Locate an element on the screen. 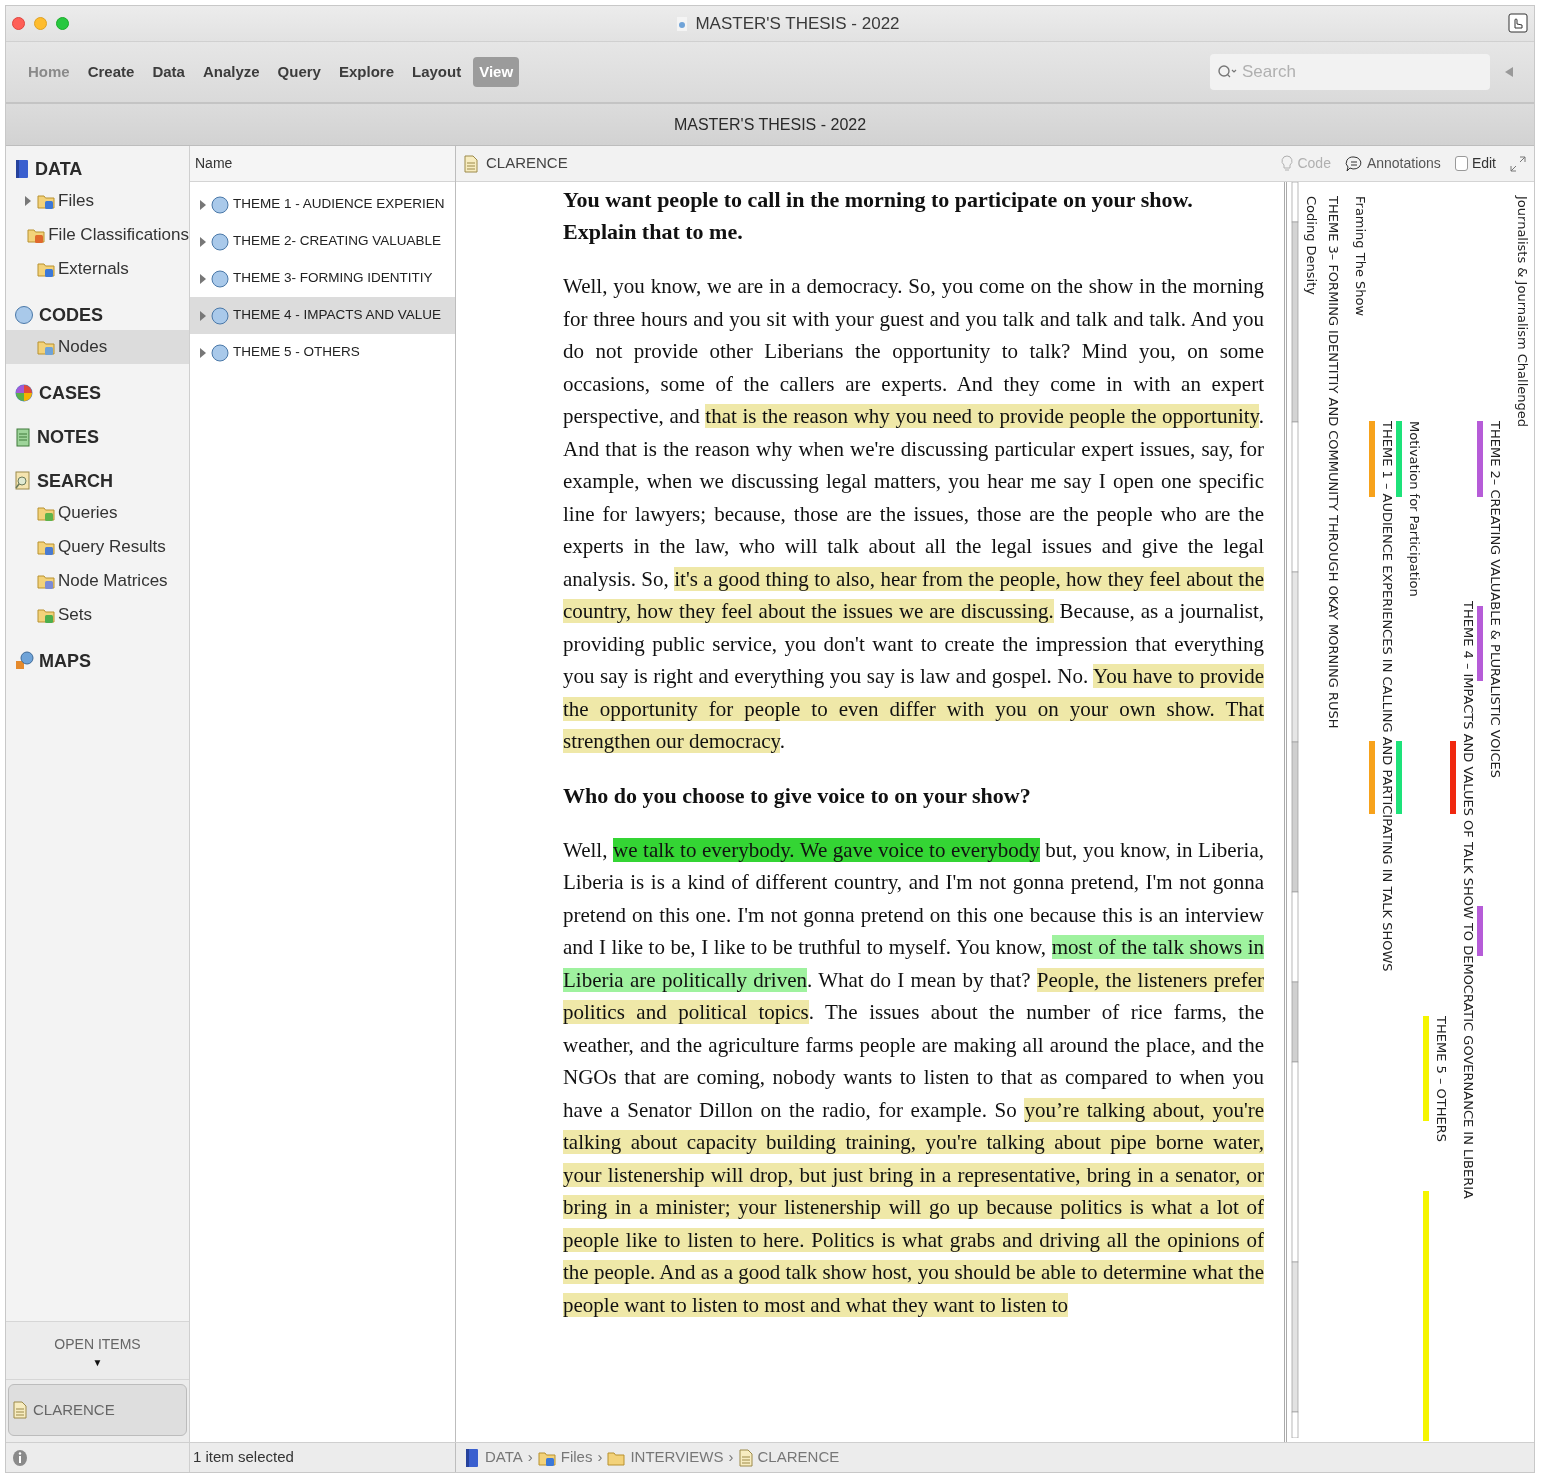  nav-item: Nodes is located at coordinates (97, 347).